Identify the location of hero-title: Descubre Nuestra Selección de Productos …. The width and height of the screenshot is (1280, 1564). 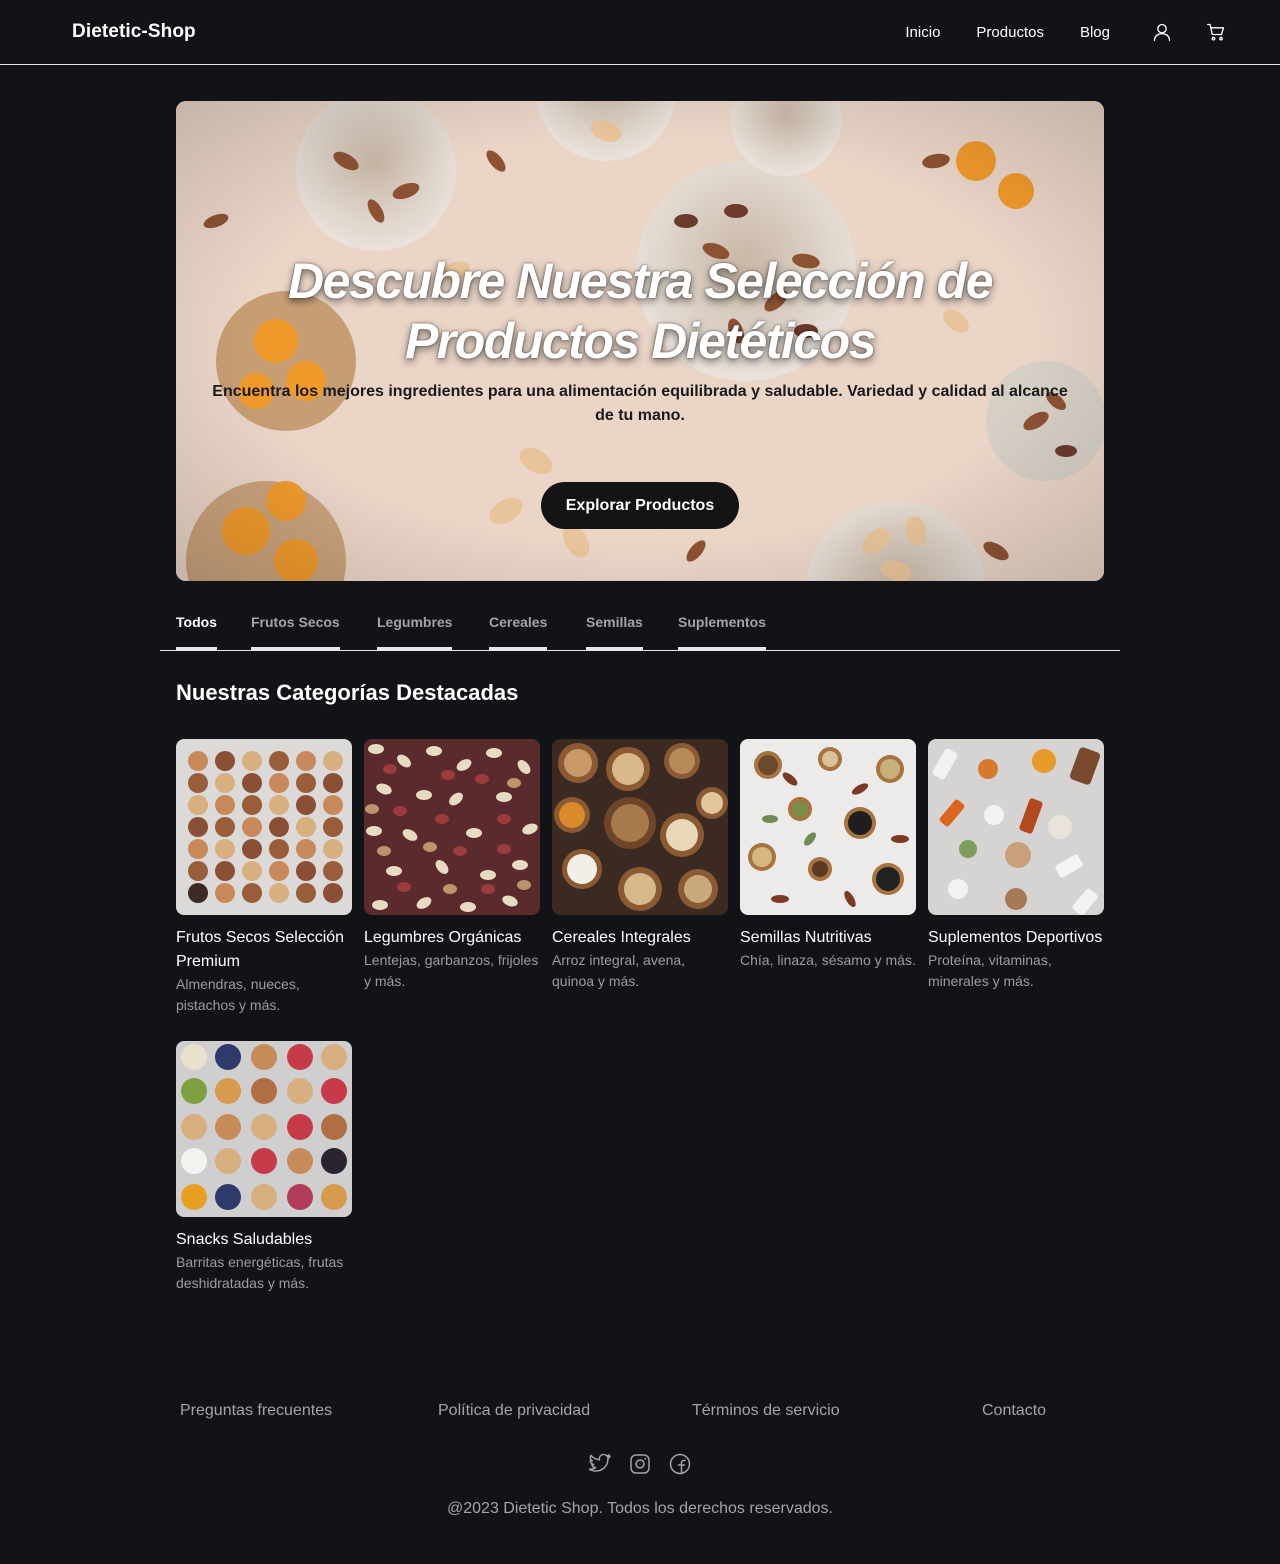
(640, 311).